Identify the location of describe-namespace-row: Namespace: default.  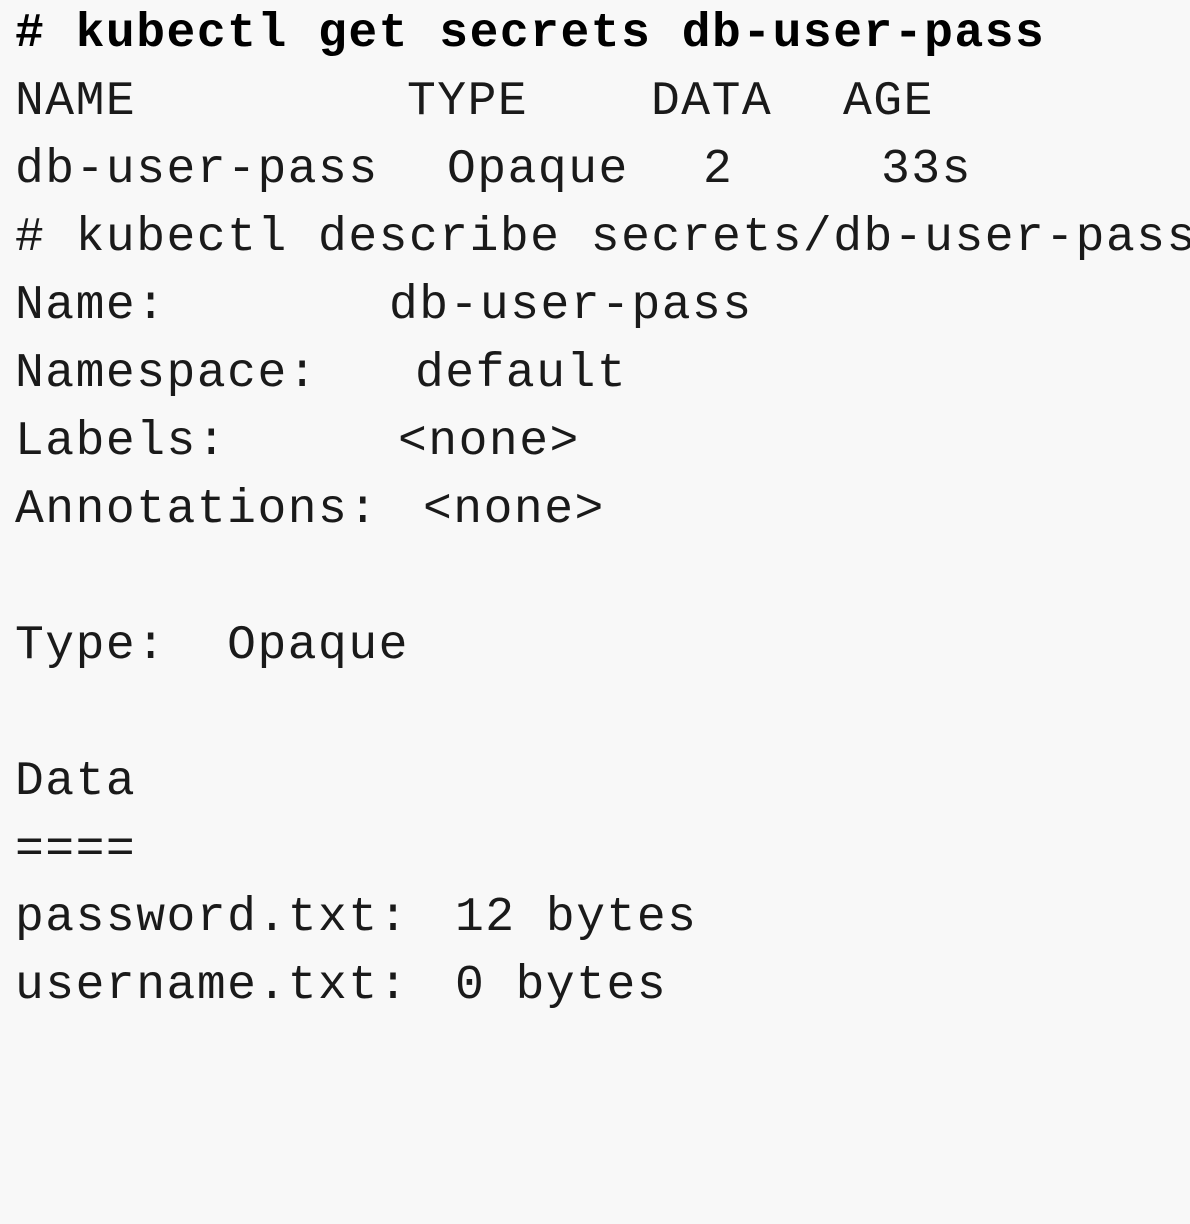
(320, 374).